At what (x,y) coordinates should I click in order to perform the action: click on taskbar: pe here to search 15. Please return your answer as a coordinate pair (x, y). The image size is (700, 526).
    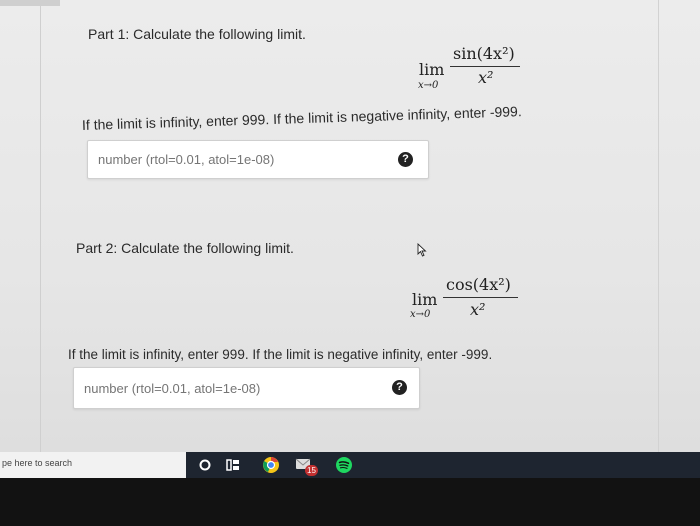
    Looking at the image, I should click on (350, 465).